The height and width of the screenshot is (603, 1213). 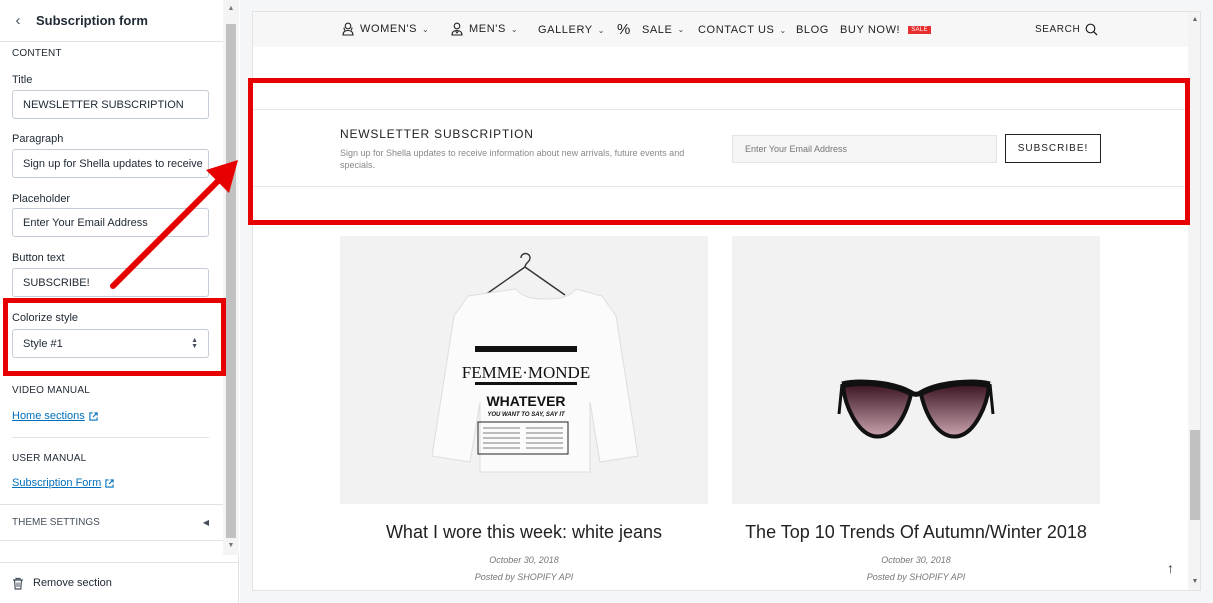 I want to click on nav-sale-label: SALE, so click(x=657, y=29).